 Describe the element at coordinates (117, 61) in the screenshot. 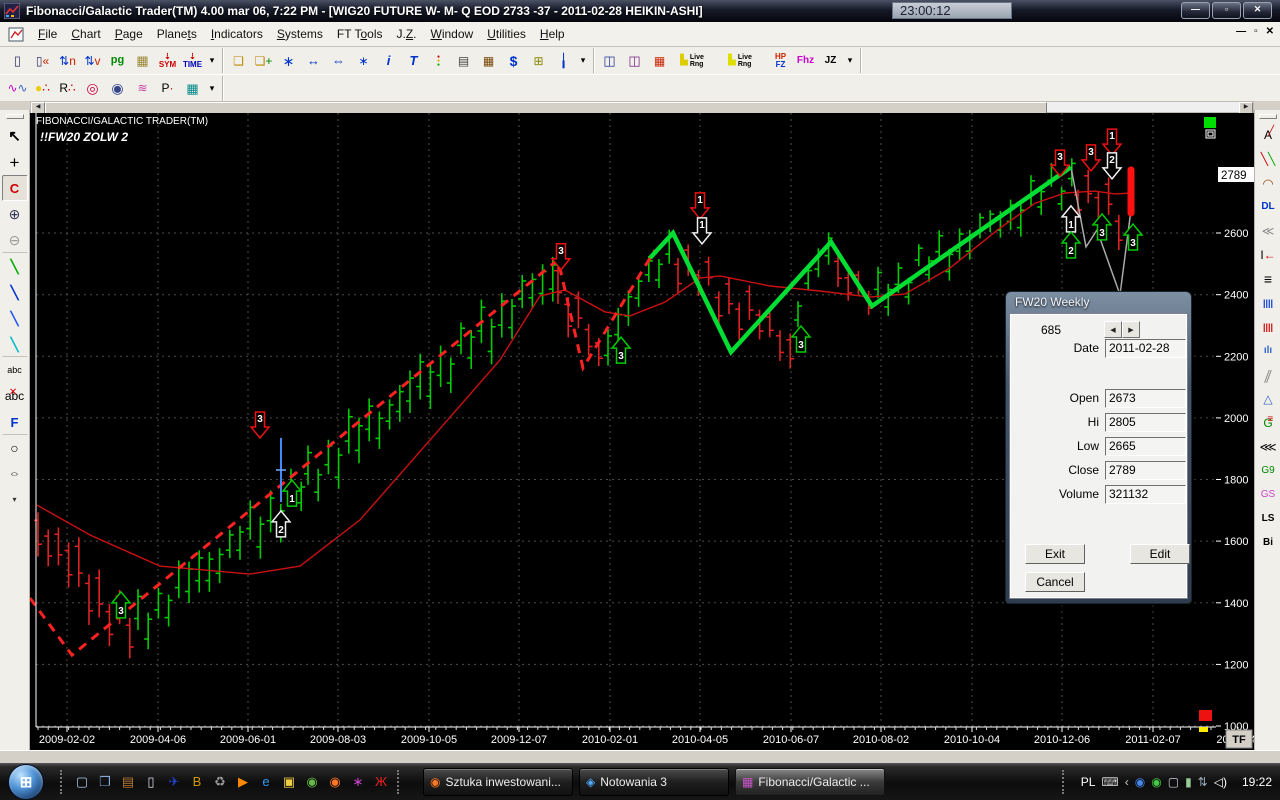

I see `pg-icon: pg` at that location.